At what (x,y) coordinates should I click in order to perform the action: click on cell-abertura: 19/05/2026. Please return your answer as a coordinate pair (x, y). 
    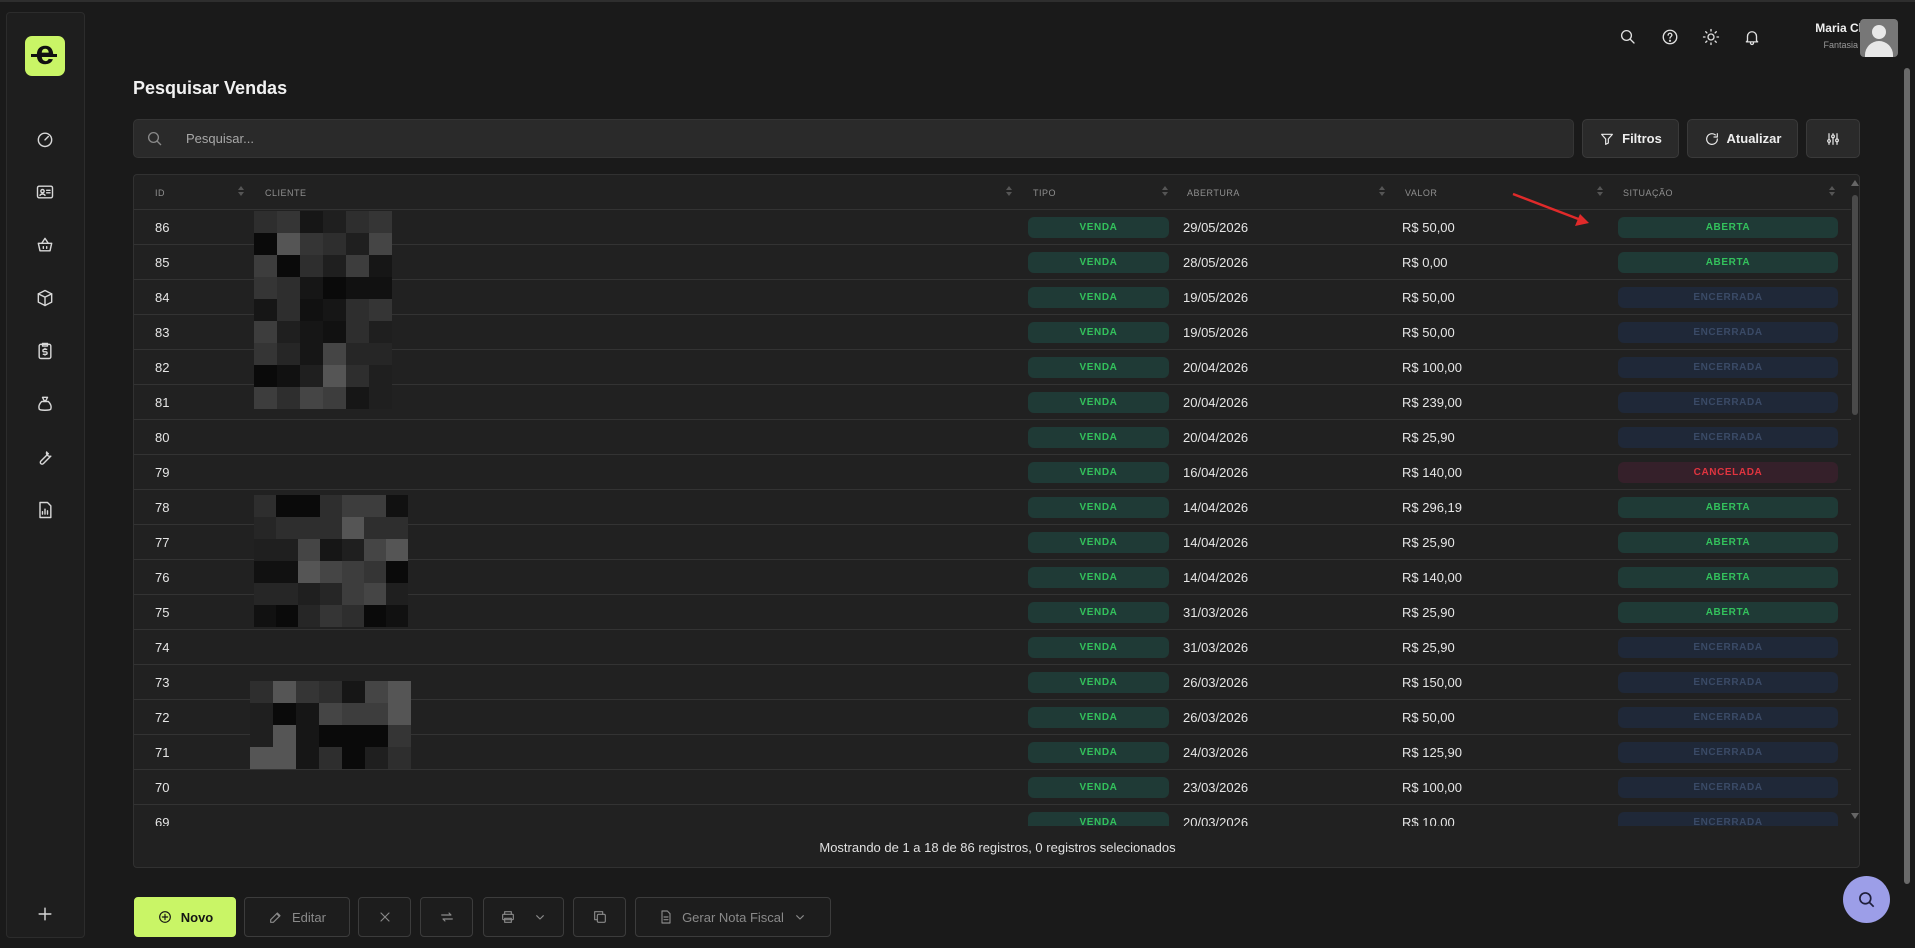
    Looking at the image, I should click on (1216, 297).